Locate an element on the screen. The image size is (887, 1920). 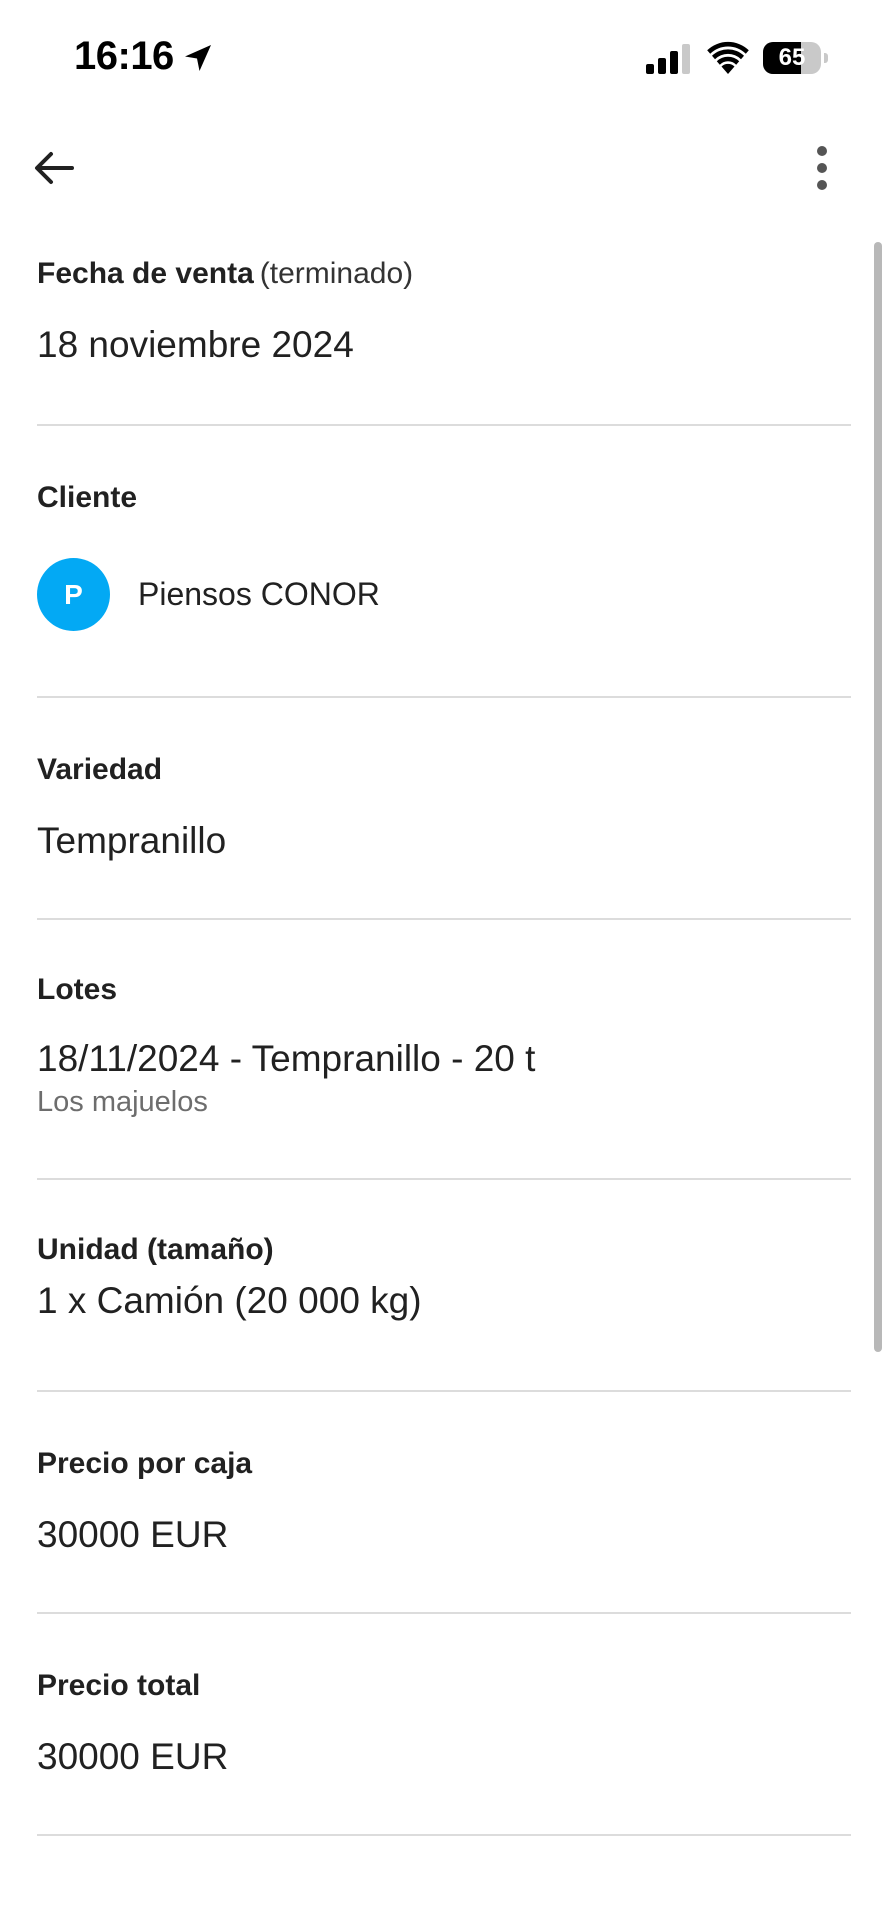
lot-subvalue: Los majuelos is located at coordinates (122, 1102).